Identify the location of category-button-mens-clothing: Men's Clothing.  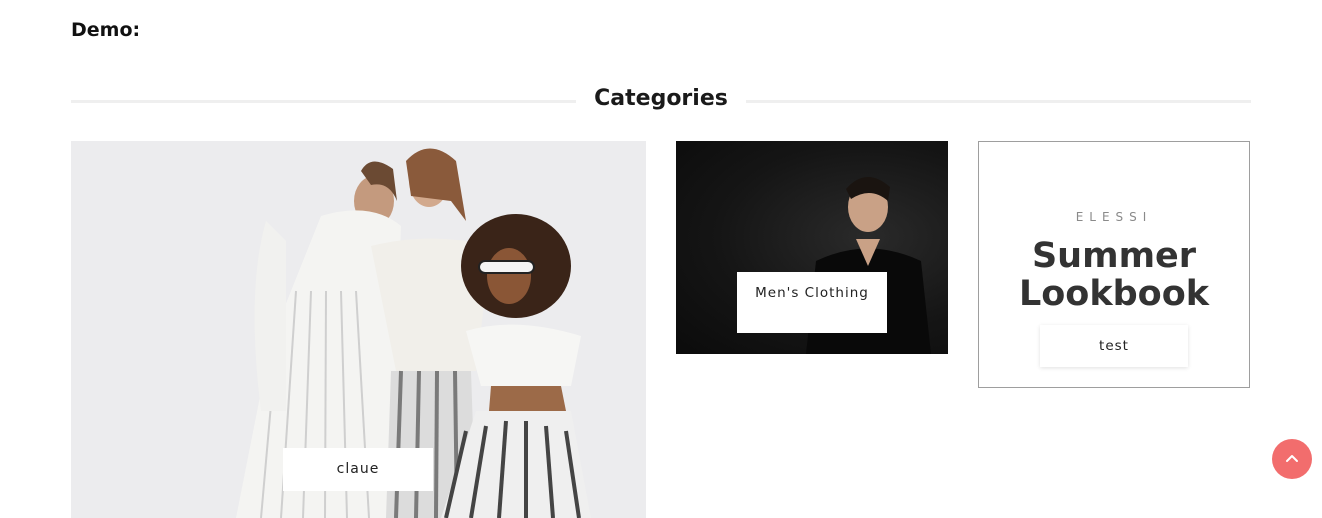
(812, 302).